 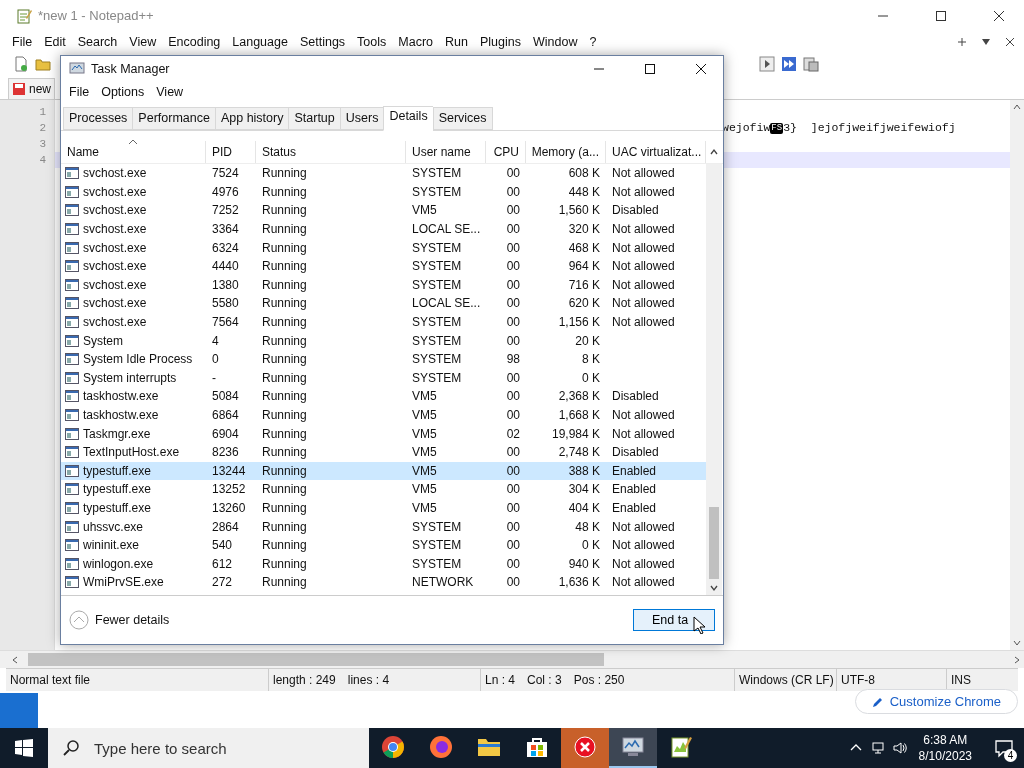 What do you see at coordinates (55, 41) in the screenshot?
I see `menu-item: Edit` at bounding box center [55, 41].